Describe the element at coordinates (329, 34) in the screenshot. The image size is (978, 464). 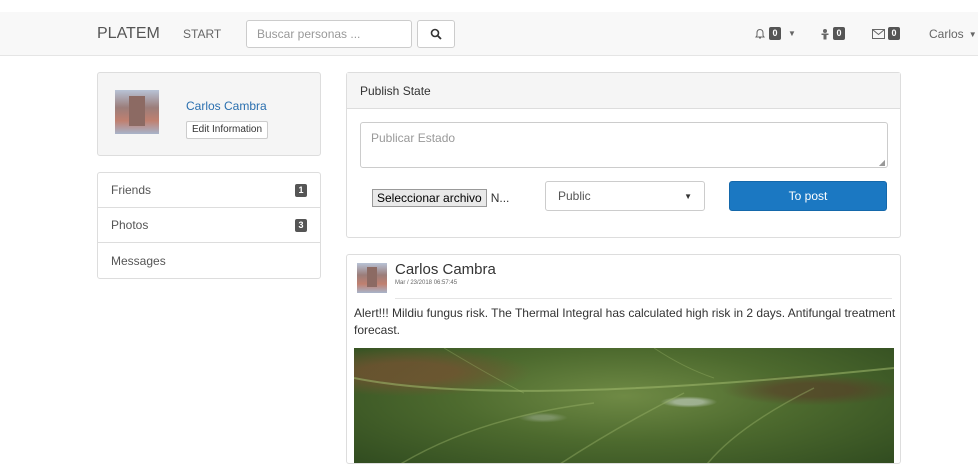
I see `search-input` at that location.